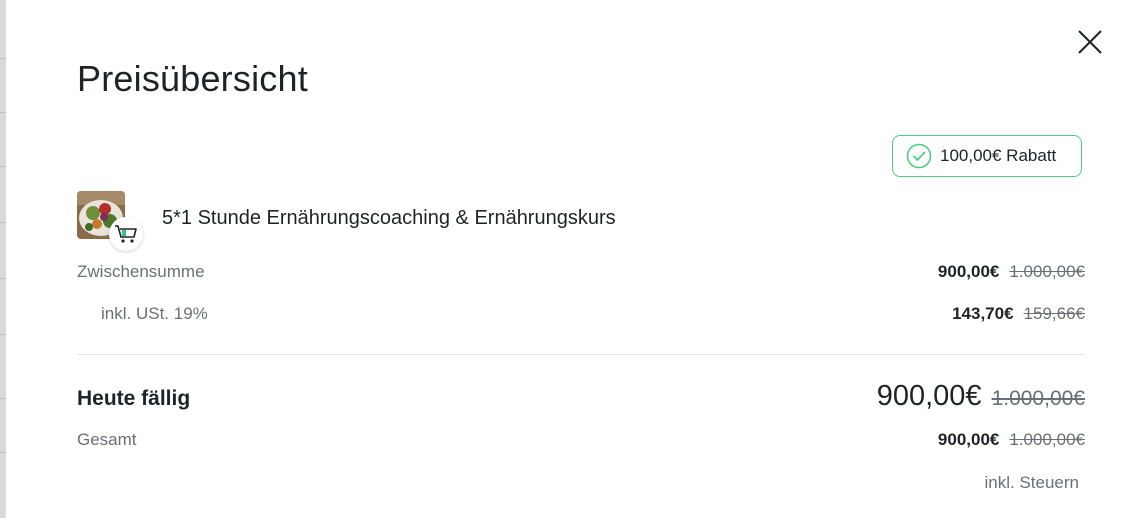 This screenshot has width=1138, height=518. I want to click on discount-badge: 100,00€ Rabatt, so click(987, 156).